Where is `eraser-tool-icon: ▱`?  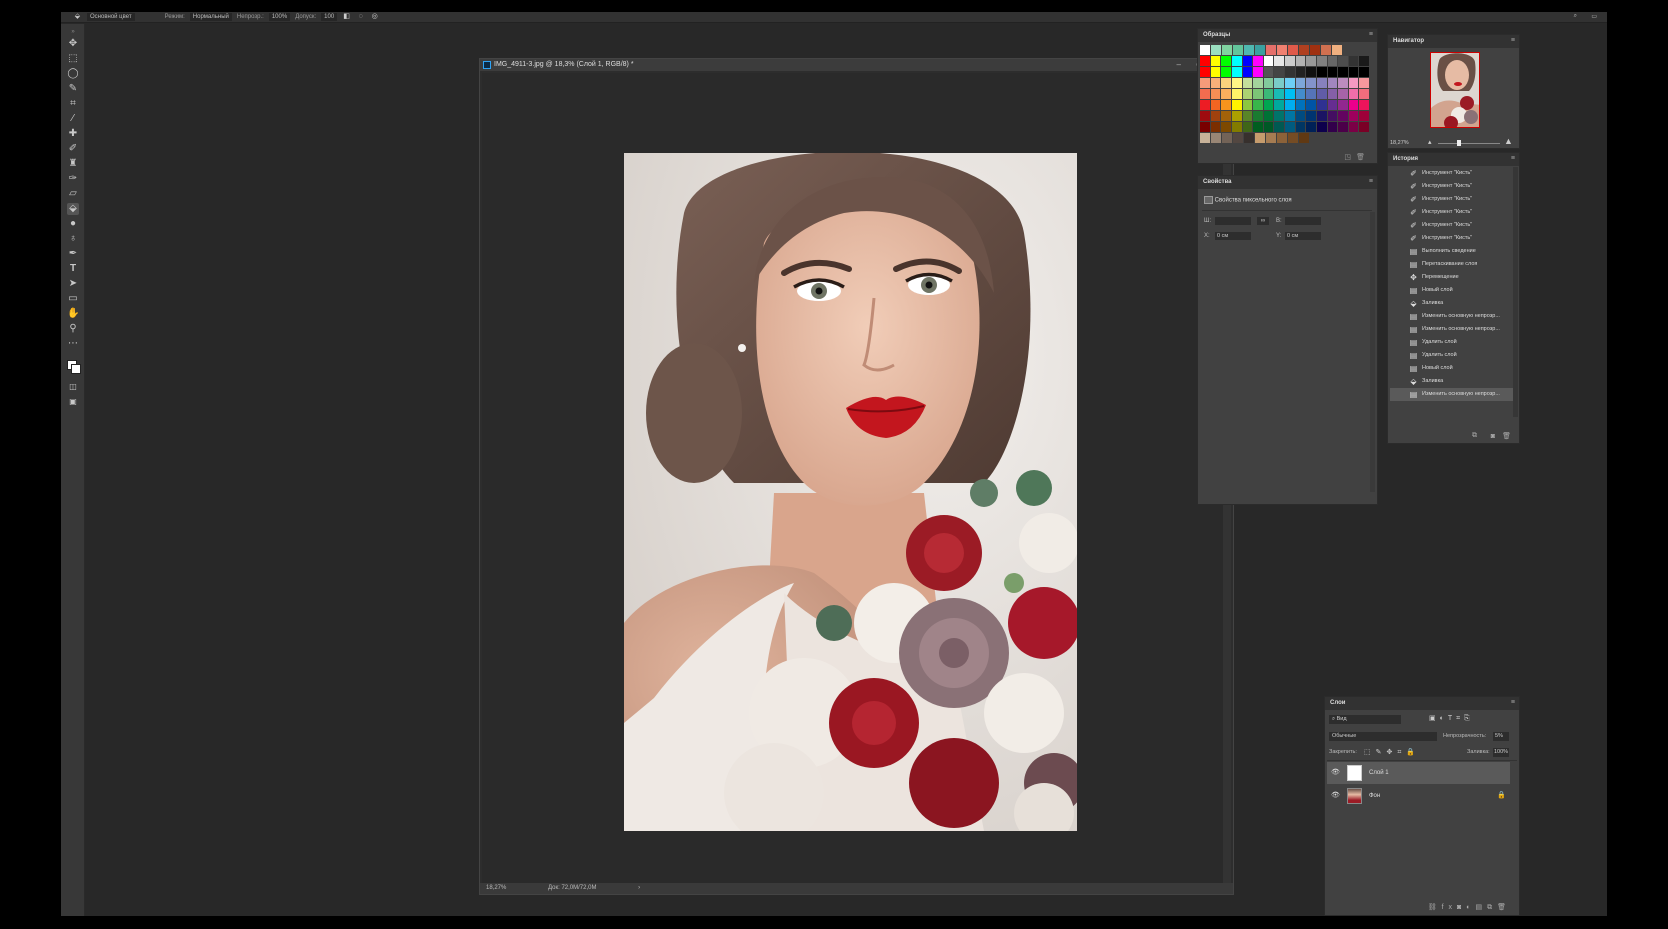
eraser-tool-icon: ▱ is located at coordinates (73, 194).